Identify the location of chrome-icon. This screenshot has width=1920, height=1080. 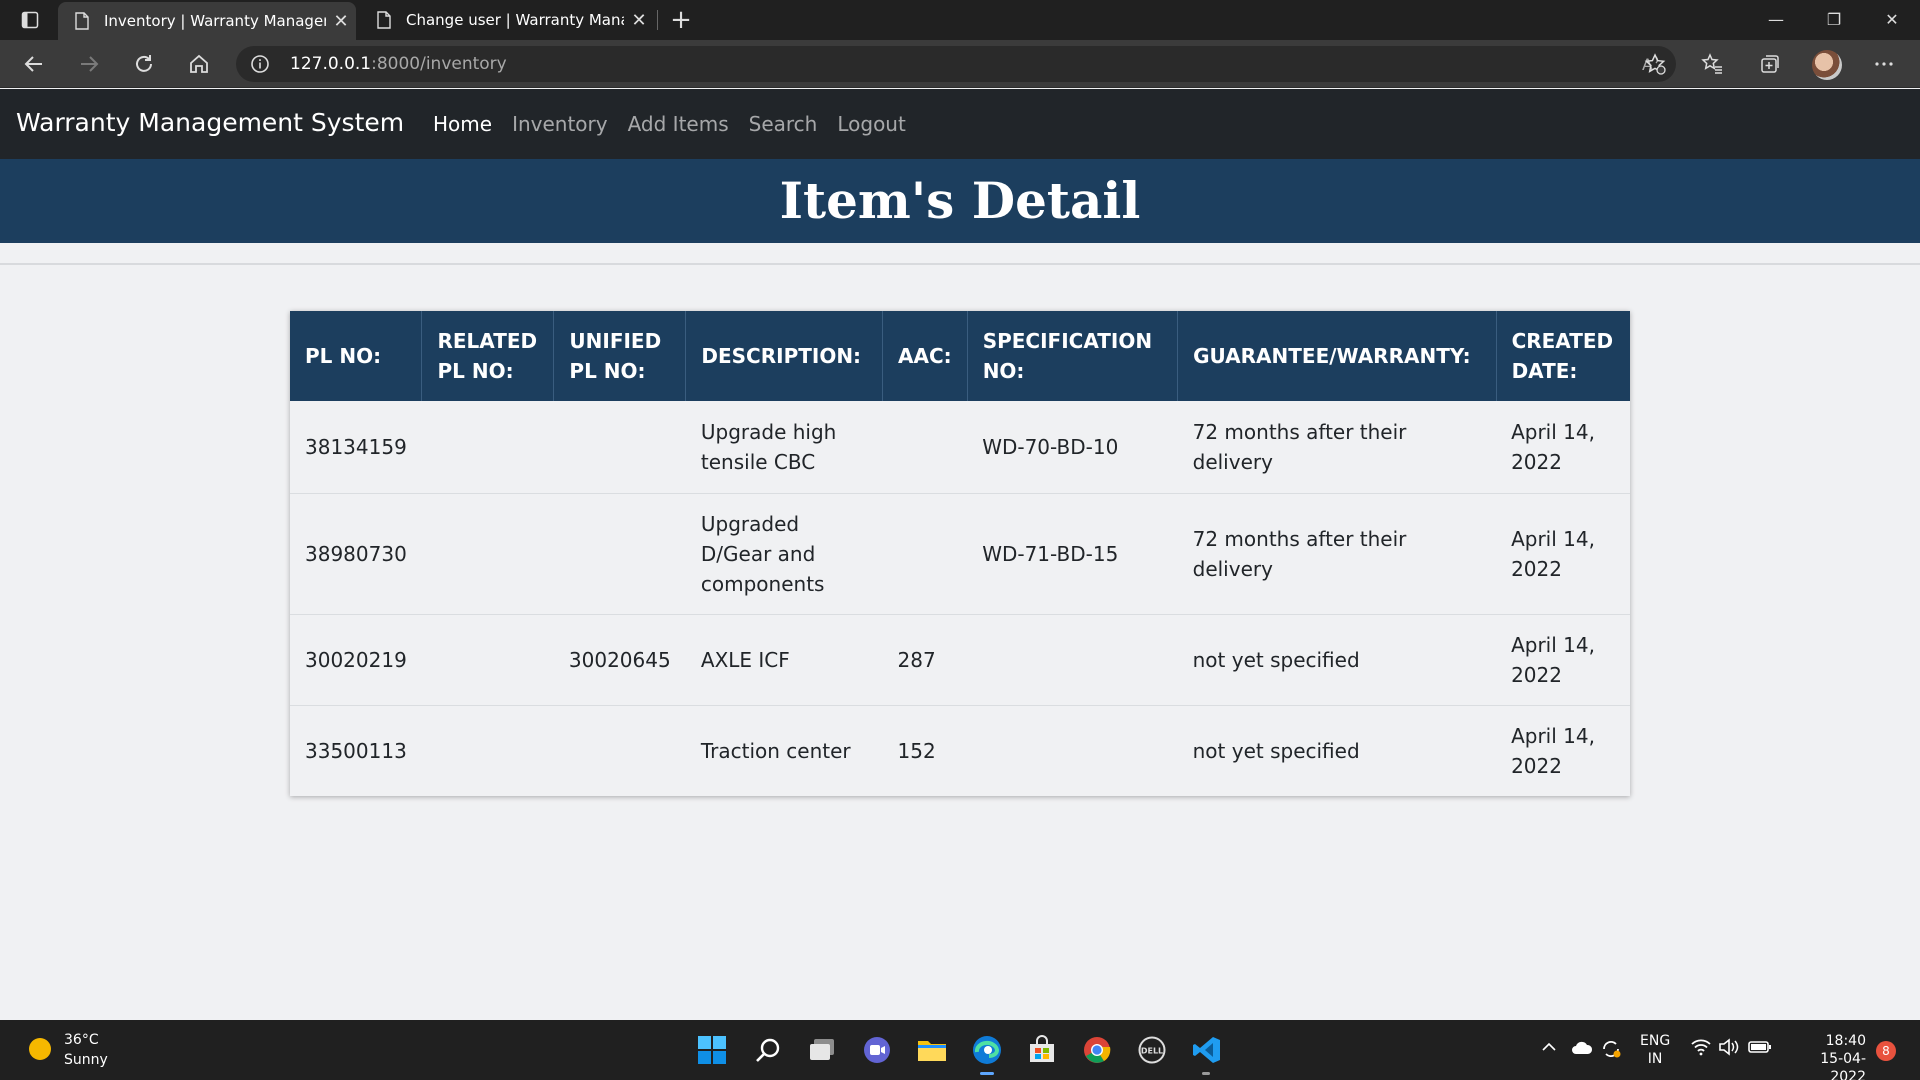
(1097, 1050).